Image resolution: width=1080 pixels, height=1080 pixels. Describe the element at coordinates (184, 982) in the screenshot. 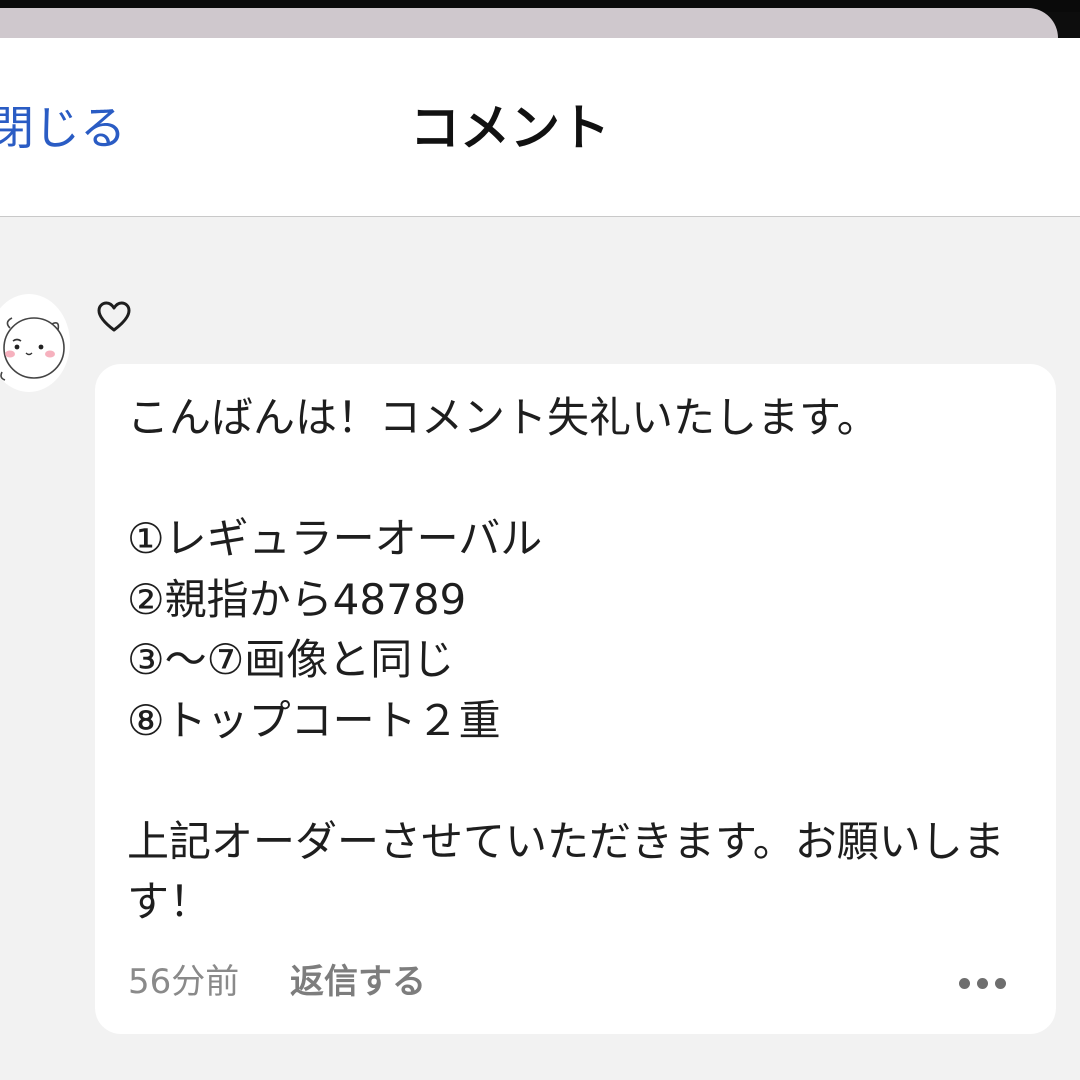

I see `comment-timestamp: 56分前` at that location.